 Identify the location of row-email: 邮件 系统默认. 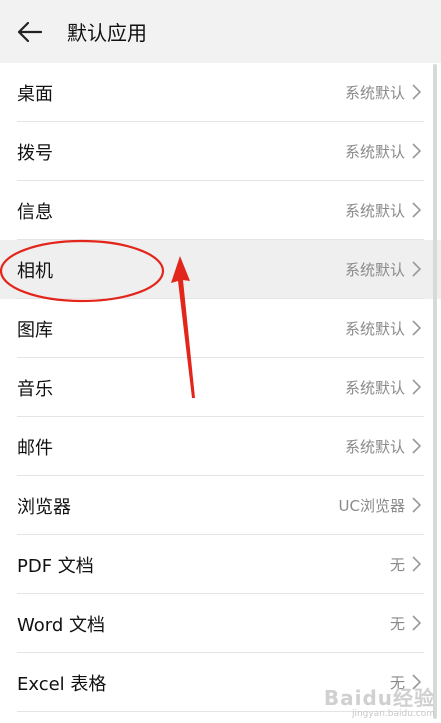
(220, 446).